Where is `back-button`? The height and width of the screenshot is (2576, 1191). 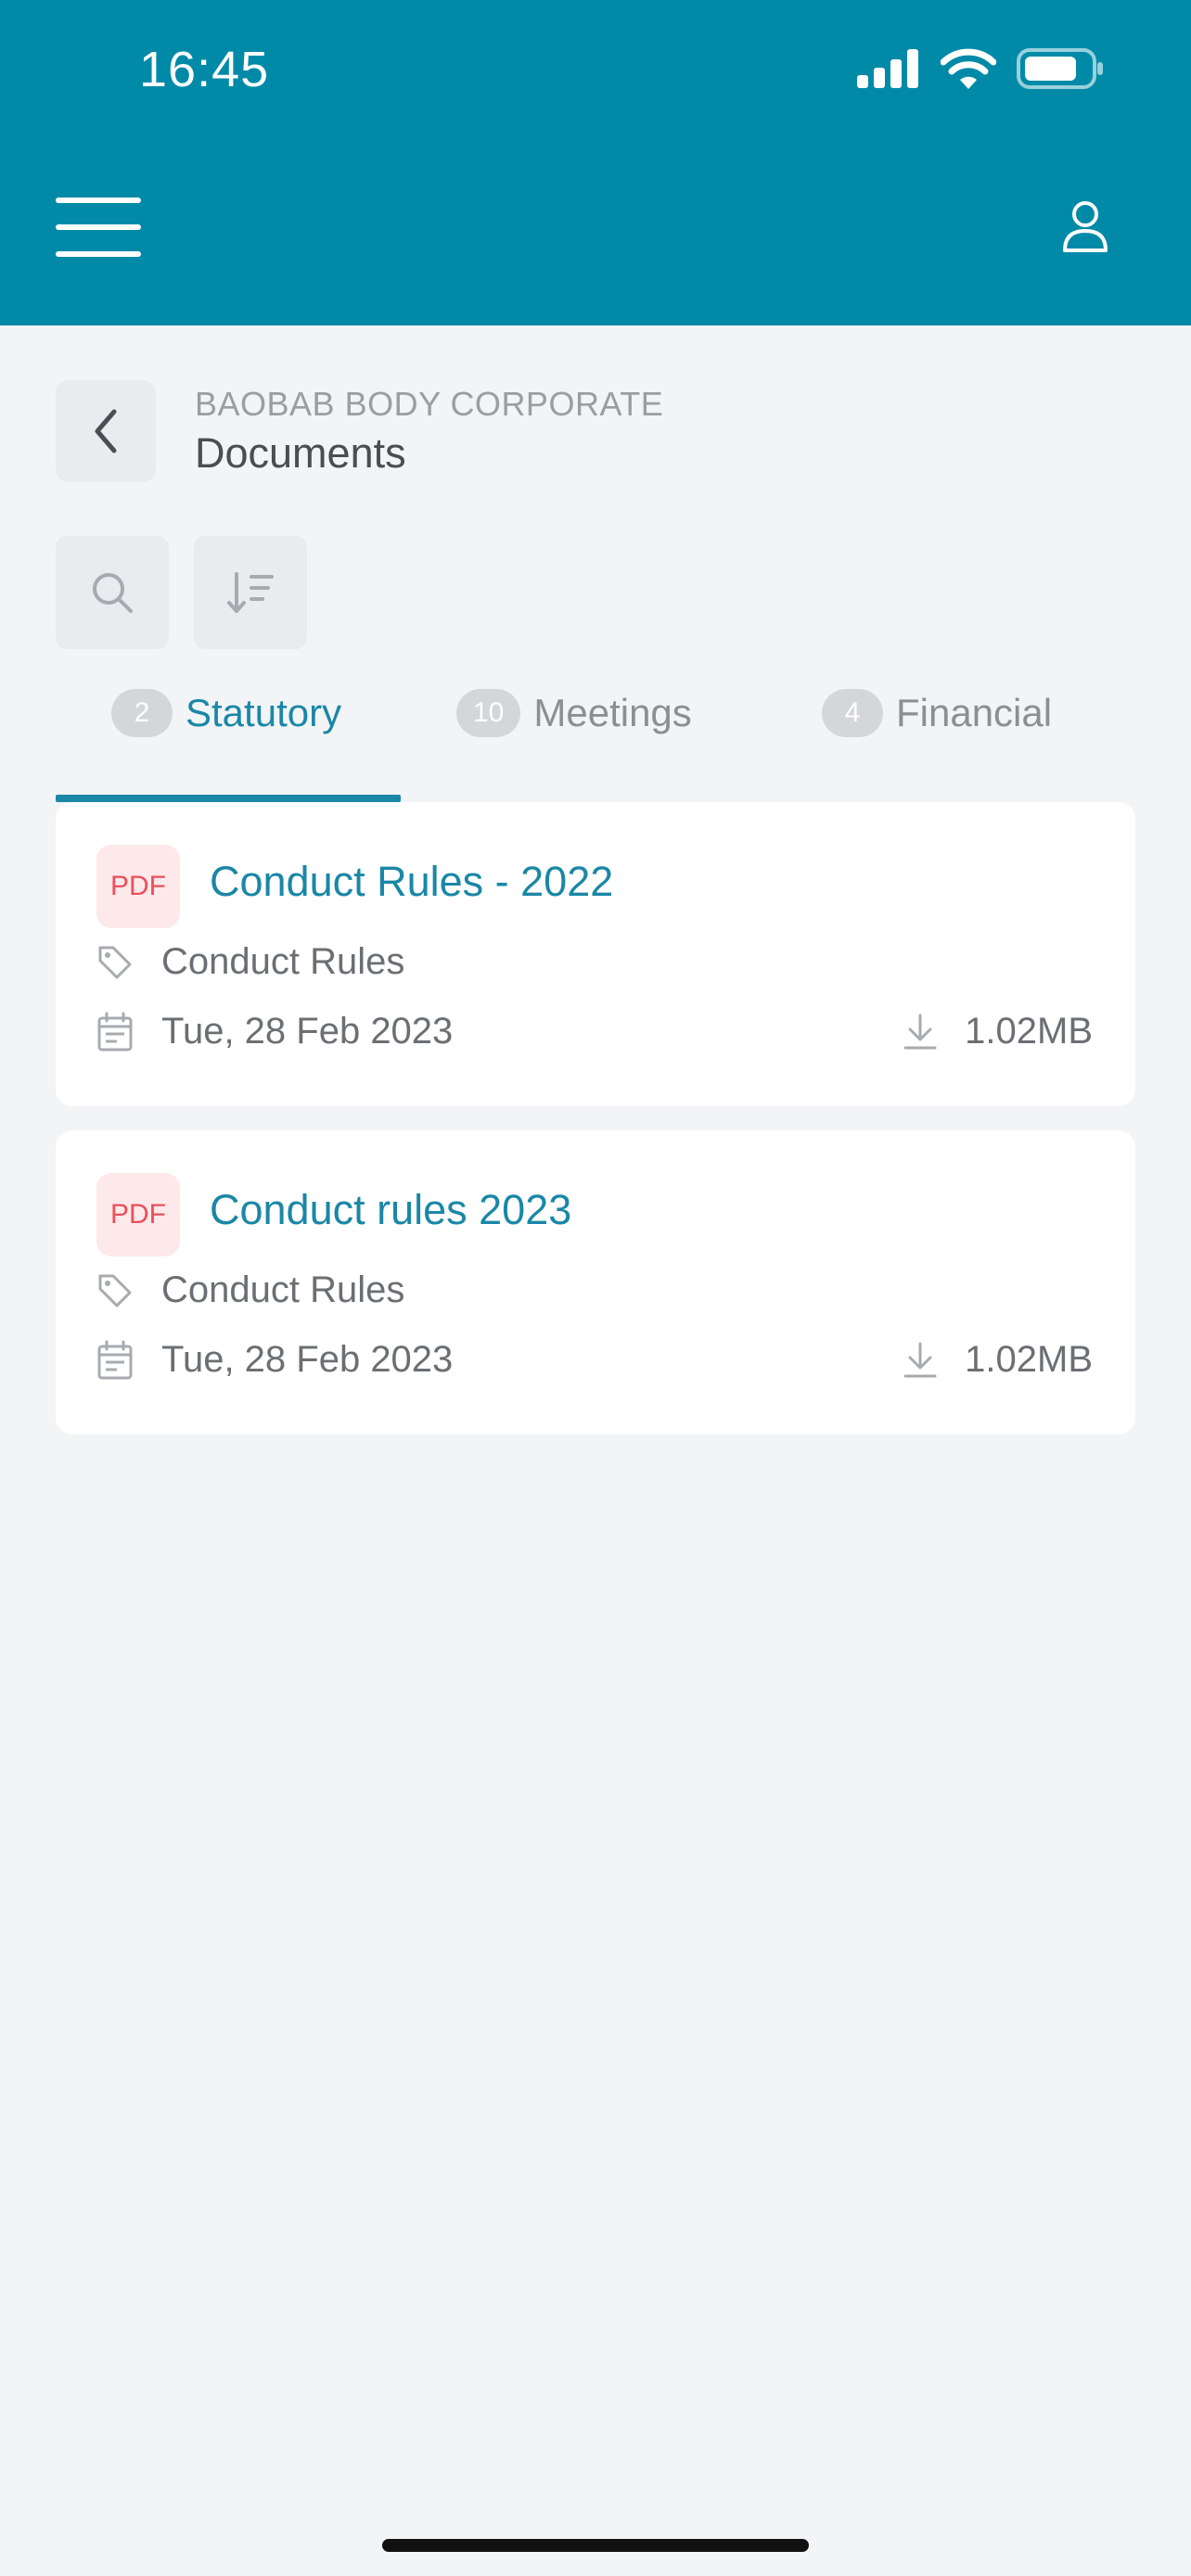
back-button is located at coordinates (106, 431).